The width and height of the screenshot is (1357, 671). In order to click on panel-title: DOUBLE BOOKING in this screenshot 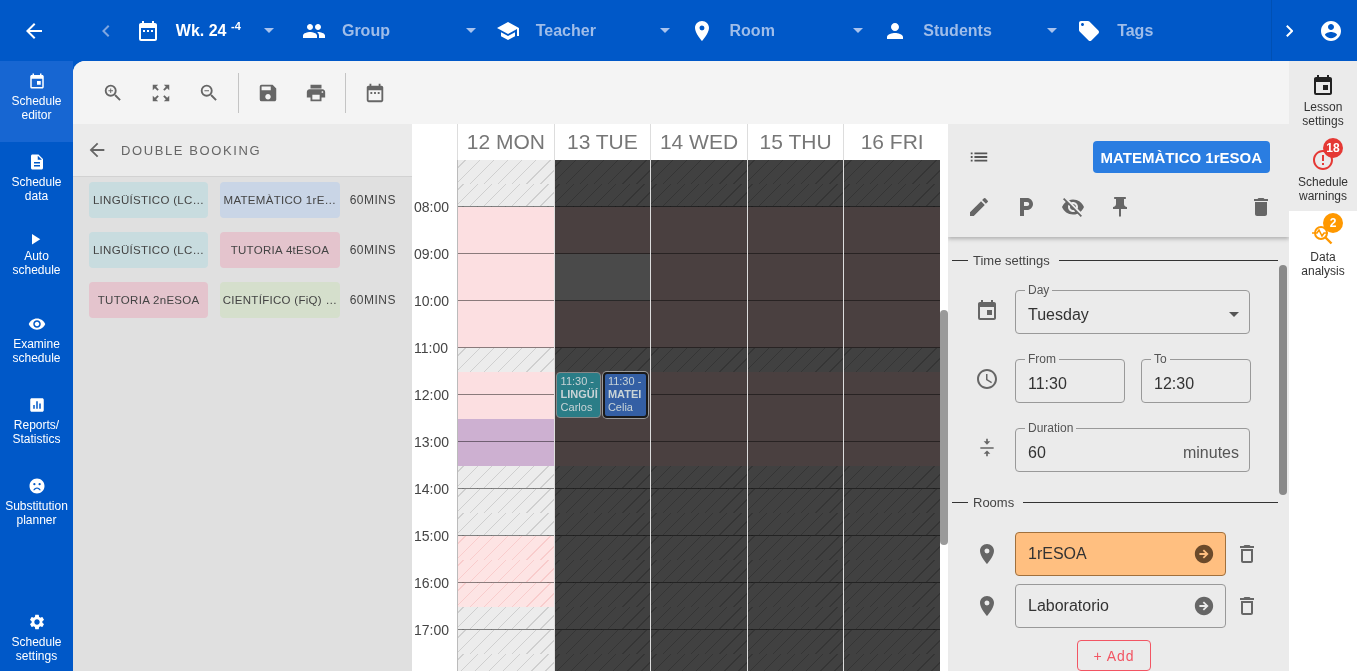, I will do `click(191, 150)`.